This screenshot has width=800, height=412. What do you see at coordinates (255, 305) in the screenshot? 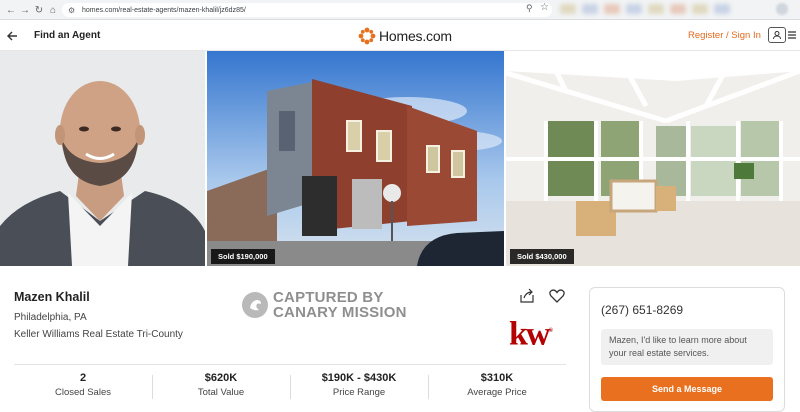
I see `canary-bird-icon` at bounding box center [255, 305].